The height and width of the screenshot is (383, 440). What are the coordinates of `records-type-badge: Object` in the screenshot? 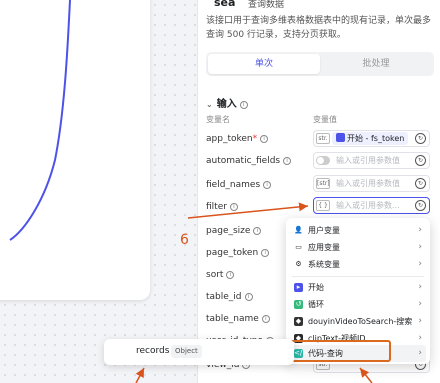 It's located at (186, 351).